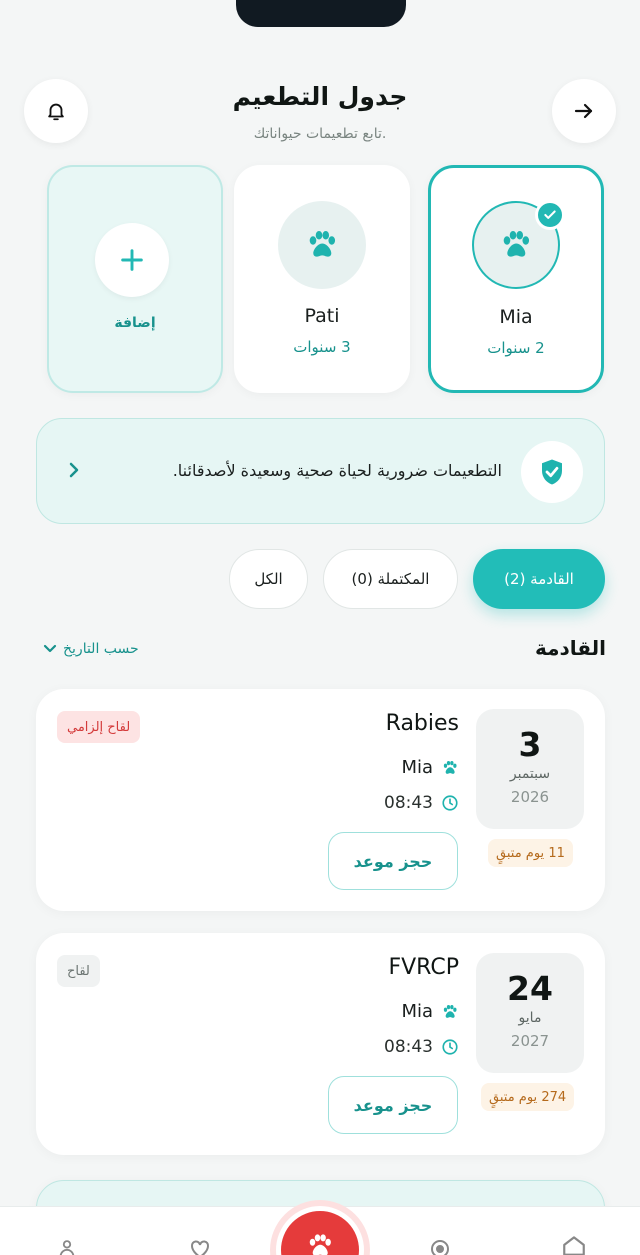 The width and height of the screenshot is (640, 1255). I want to click on pet-card-pati: Pati 3 سنوات, so click(322, 279).